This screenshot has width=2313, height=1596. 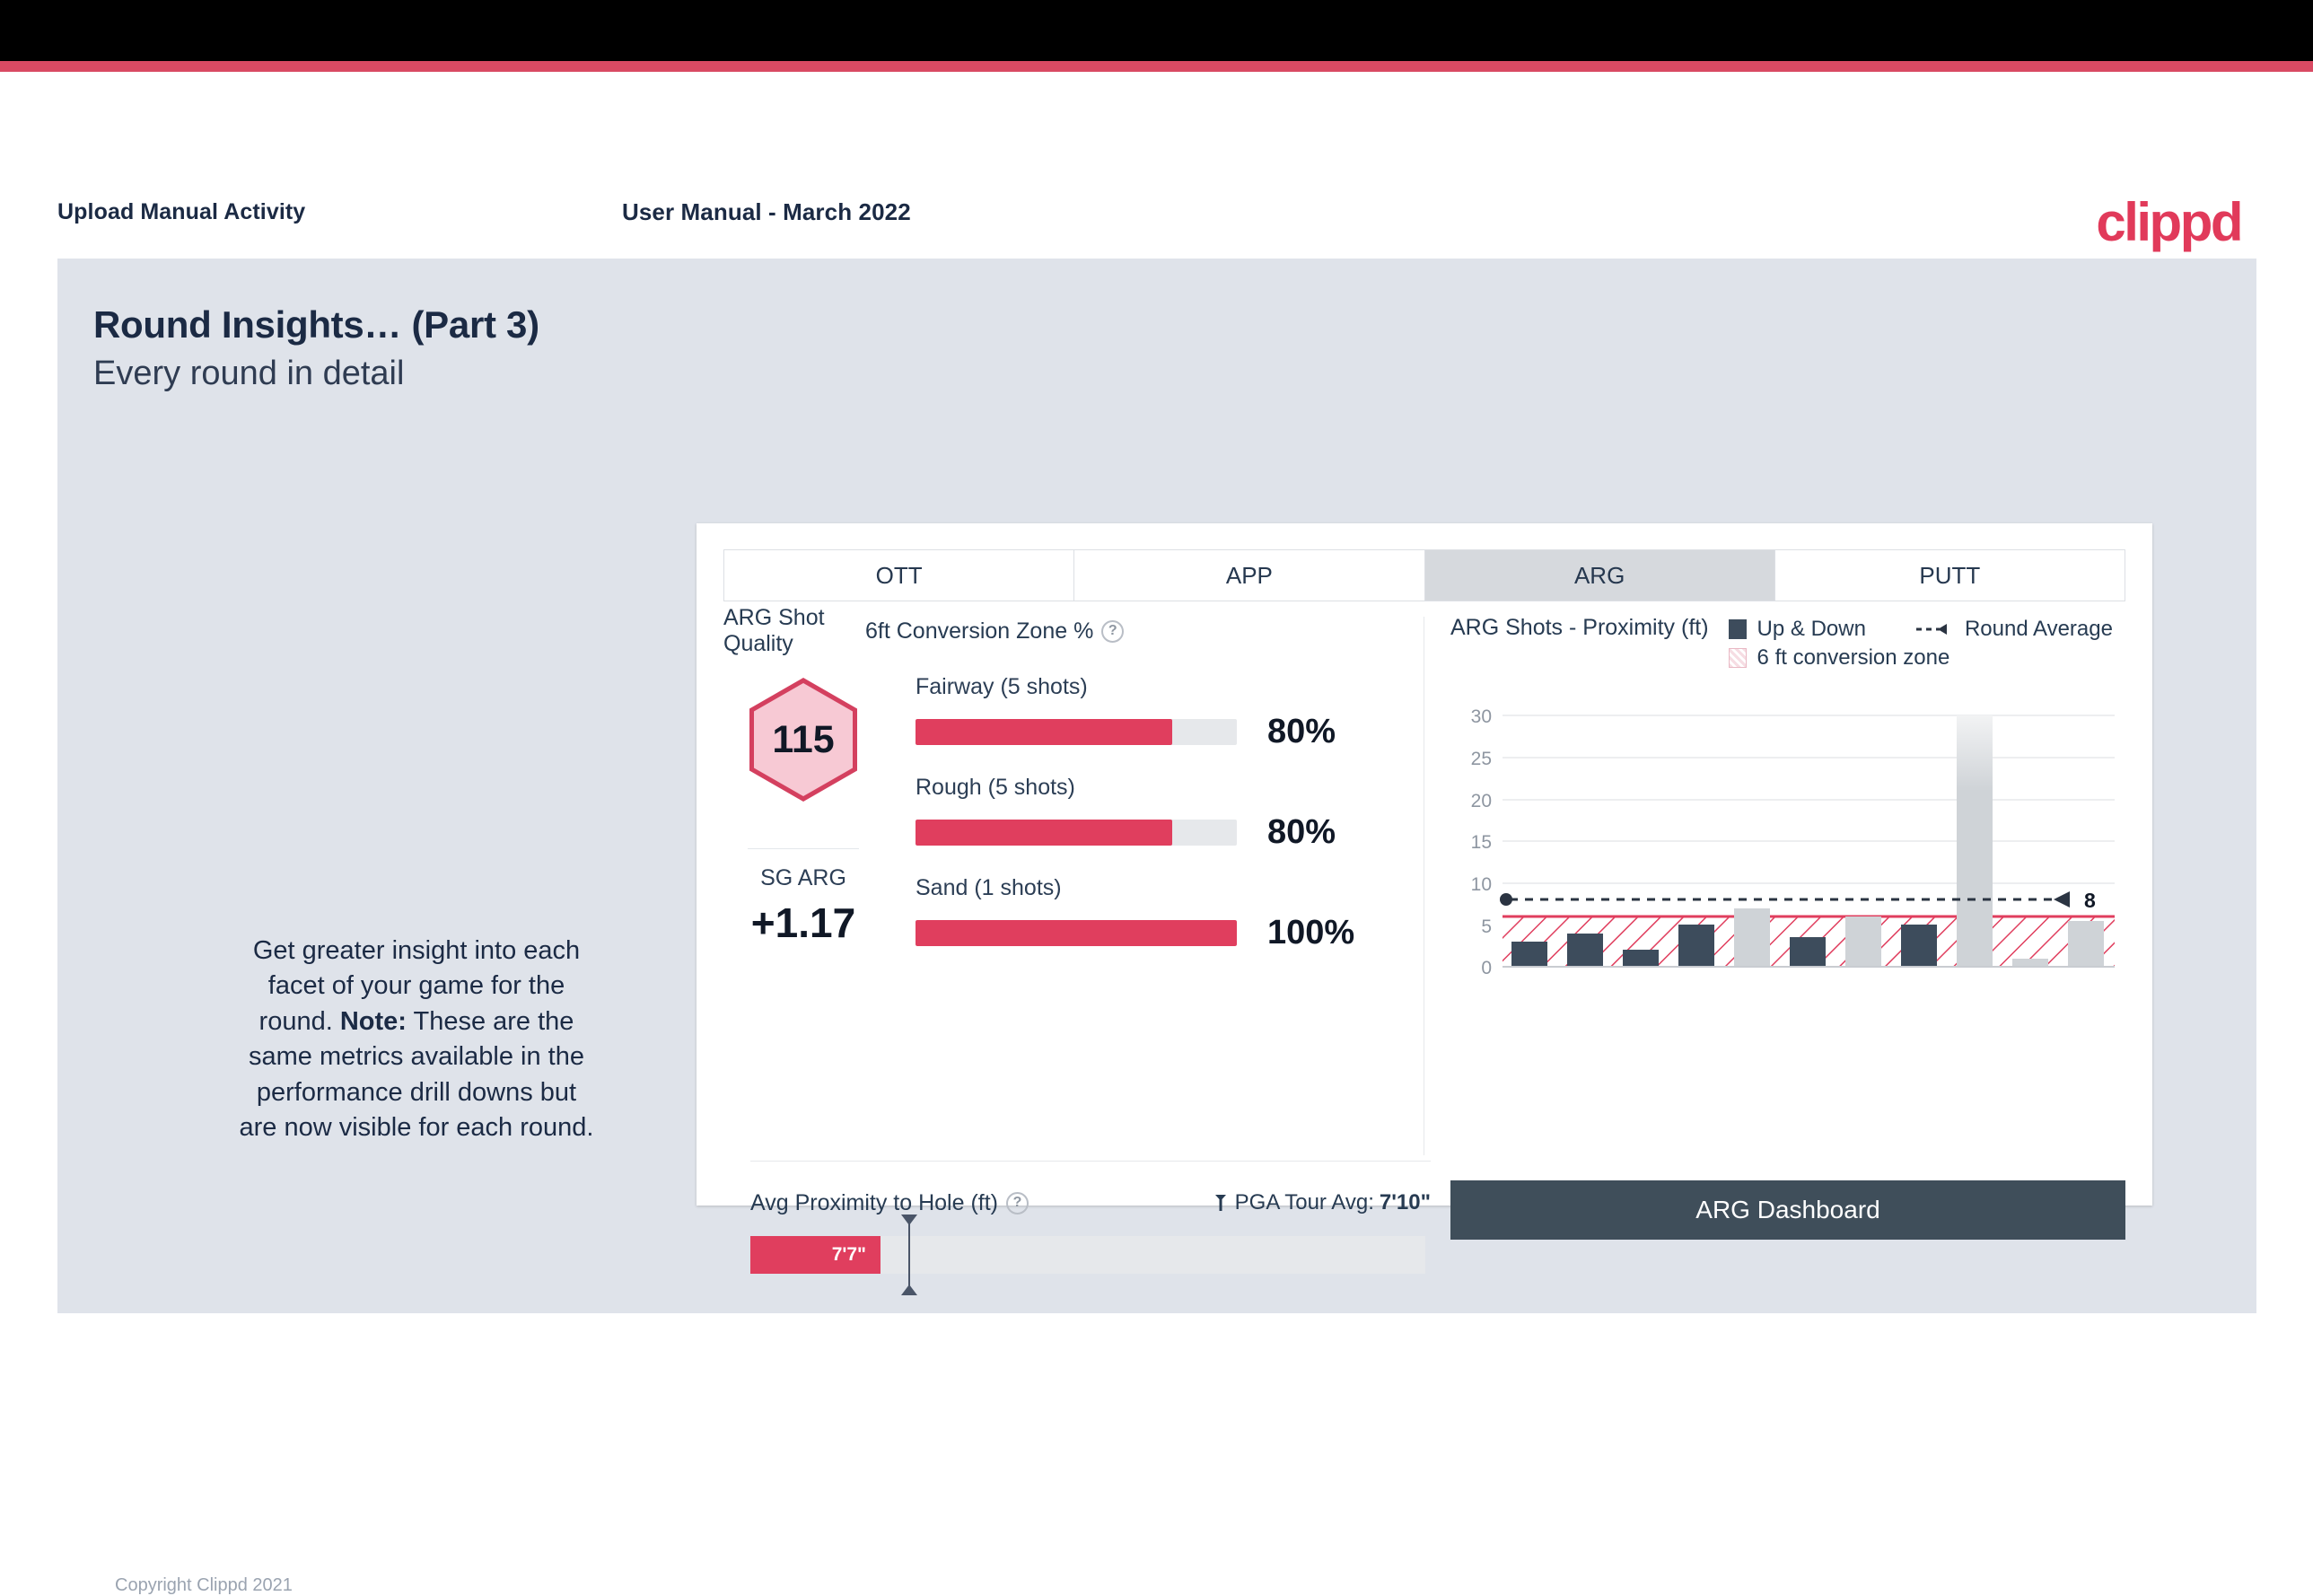 What do you see at coordinates (1002, 686) in the screenshot?
I see `bar-label-fairway: Fairway (5 shots)` at bounding box center [1002, 686].